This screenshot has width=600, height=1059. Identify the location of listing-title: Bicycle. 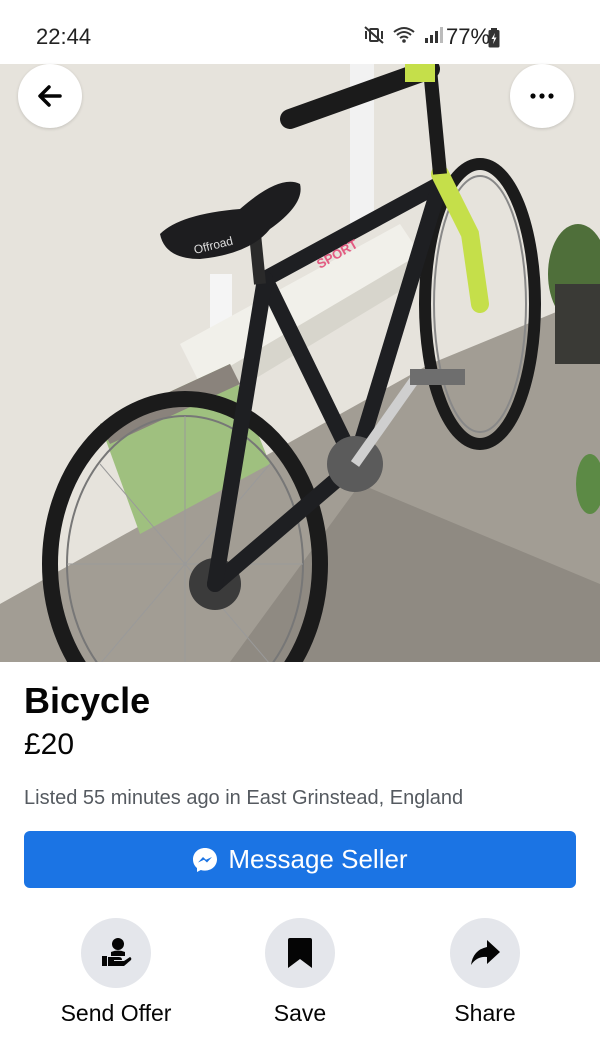
(87, 700).